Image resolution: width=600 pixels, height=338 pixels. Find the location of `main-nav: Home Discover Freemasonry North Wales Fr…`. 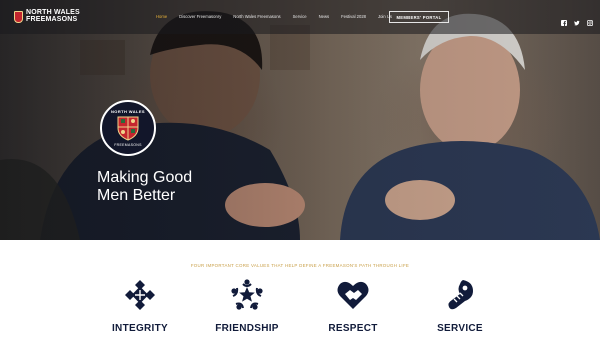

main-nav: Home Discover Freemasonry North Wales Fr… is located at coordinates (280, 16).